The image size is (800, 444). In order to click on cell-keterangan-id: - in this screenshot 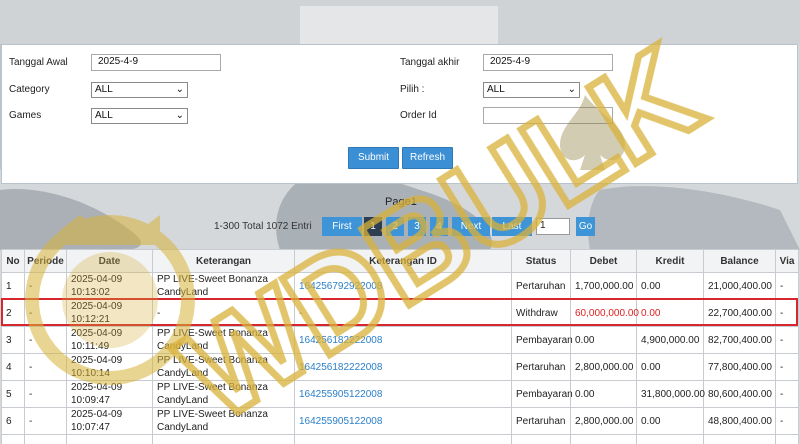, I will do `click(403, 313)`.